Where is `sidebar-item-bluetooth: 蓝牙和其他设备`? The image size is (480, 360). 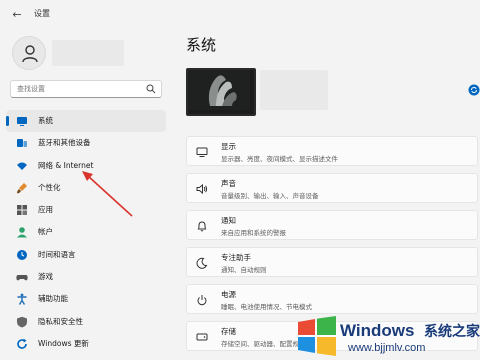 sidebar-item-bluetooth: 蓝牙和其他设备 is located at coordinates (86, 143).